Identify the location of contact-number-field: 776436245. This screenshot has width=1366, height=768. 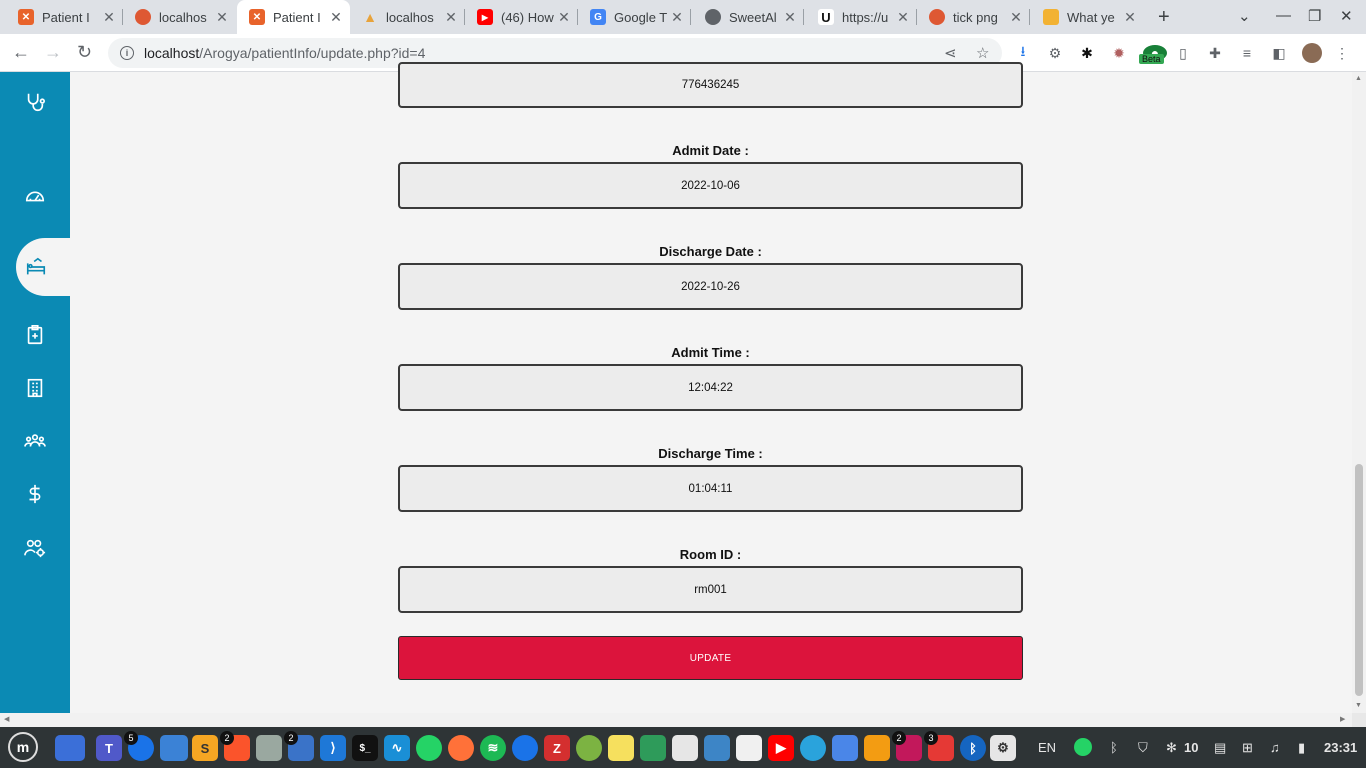
(710, 85).